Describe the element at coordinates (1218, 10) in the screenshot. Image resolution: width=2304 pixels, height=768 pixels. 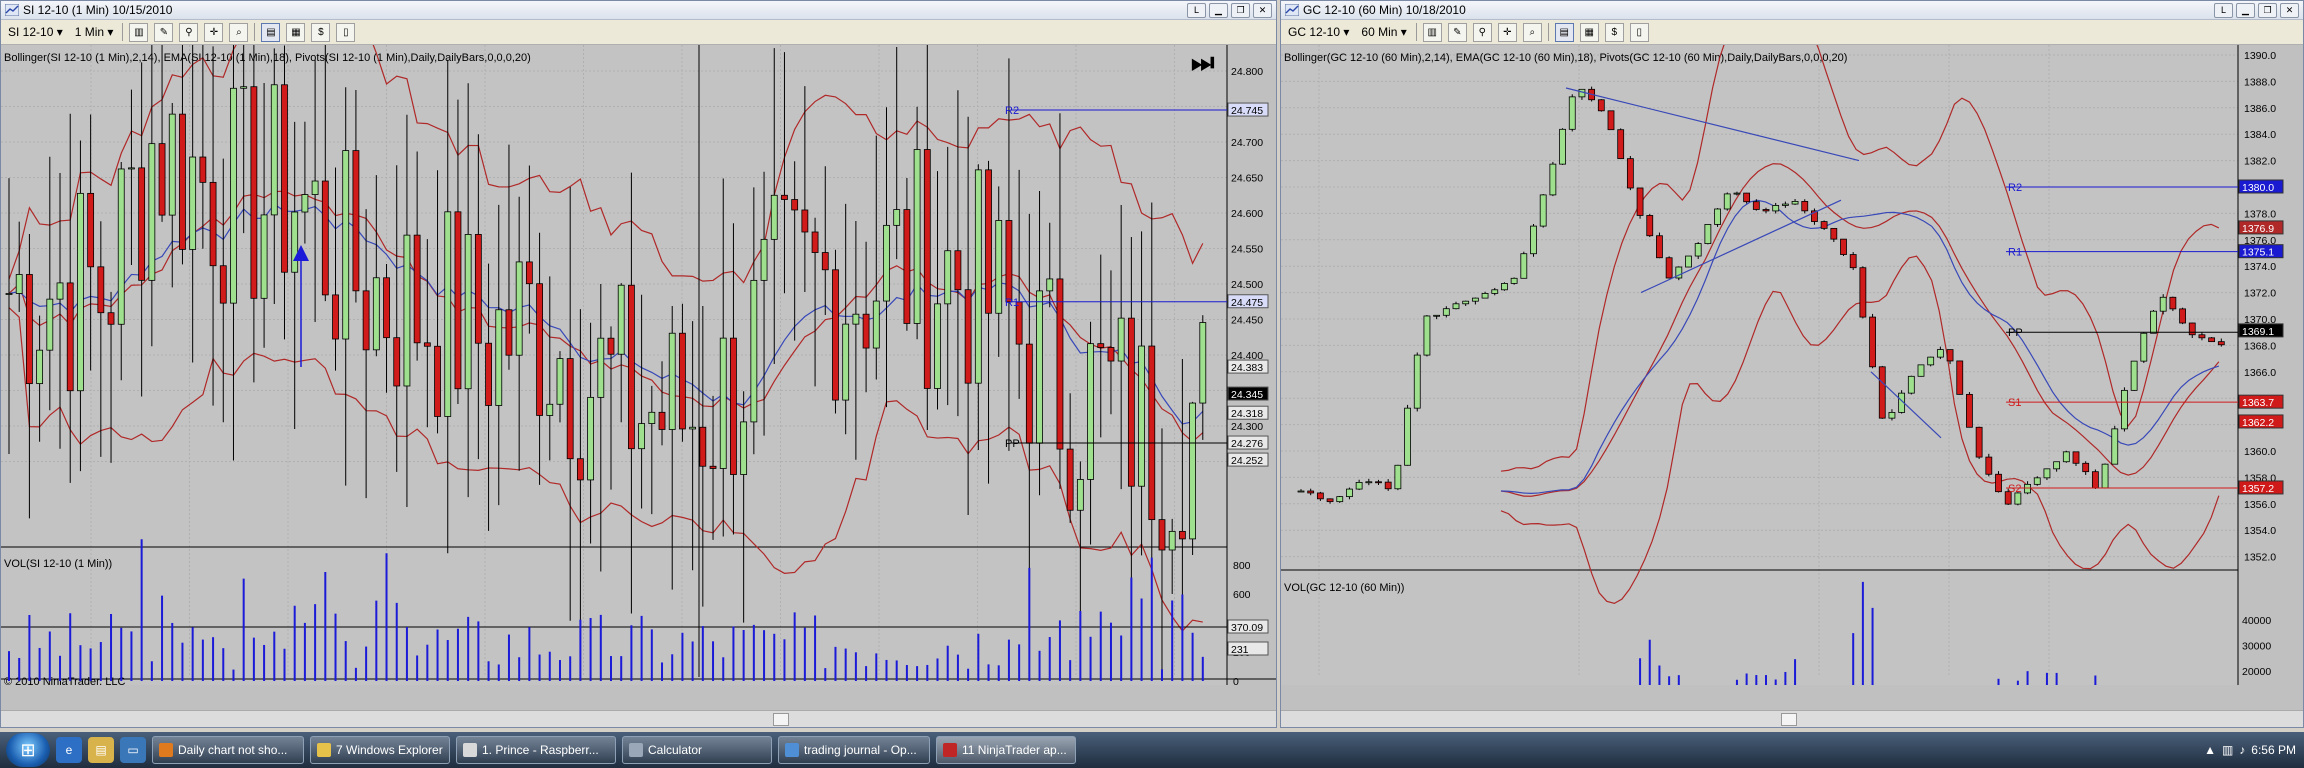
I see `left-minimize-icon: ▁` at that location.